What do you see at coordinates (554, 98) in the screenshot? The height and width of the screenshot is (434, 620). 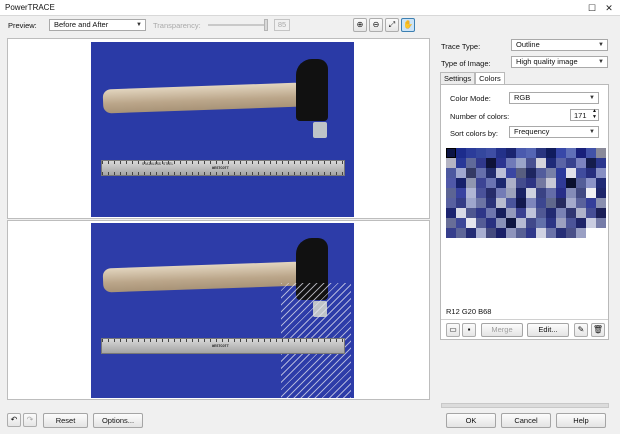 I see `color-mode-select: RGB ▼` at bounding box center [554, 98].